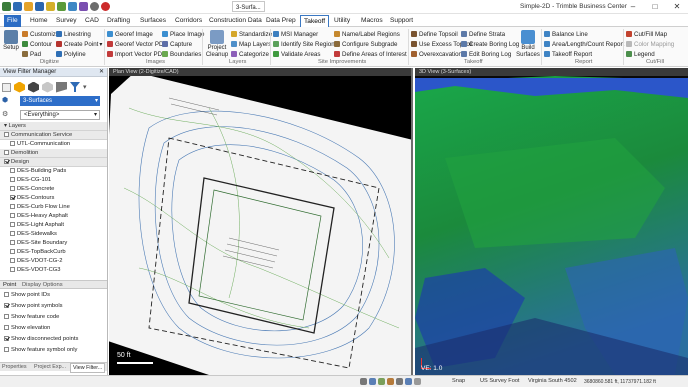 Image resolution: width=688 pixels, height=387 pixels. I want to click on ortho-toggle-icon, so click(372, 381).